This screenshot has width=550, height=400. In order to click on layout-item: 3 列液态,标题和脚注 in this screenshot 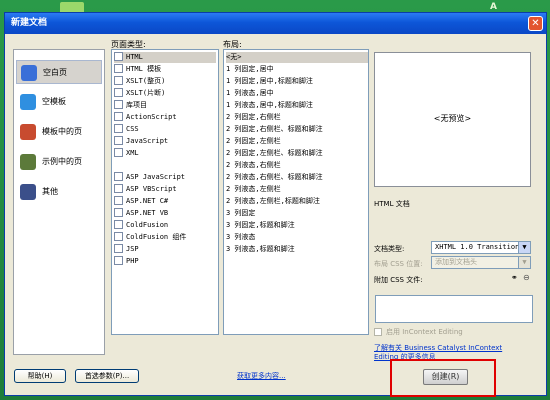, I will do `click(260, 249)`.